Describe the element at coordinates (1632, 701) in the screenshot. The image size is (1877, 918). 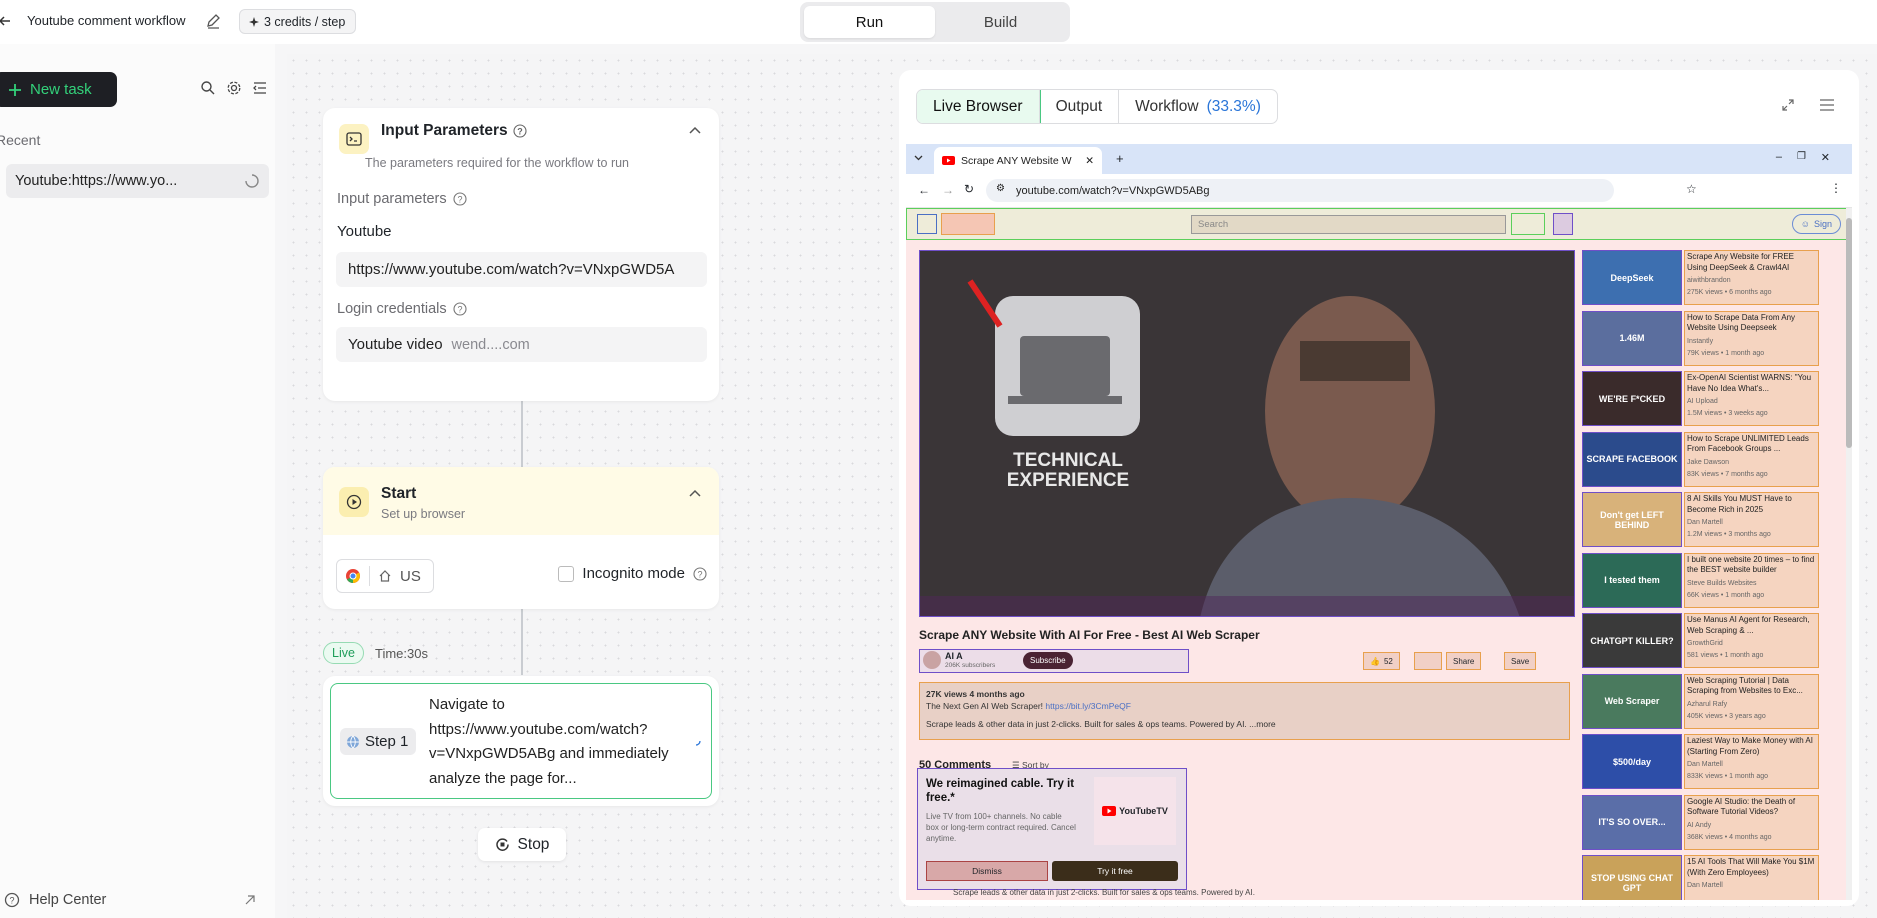
I see `video-thumbnail: Web Scraper` at that location.